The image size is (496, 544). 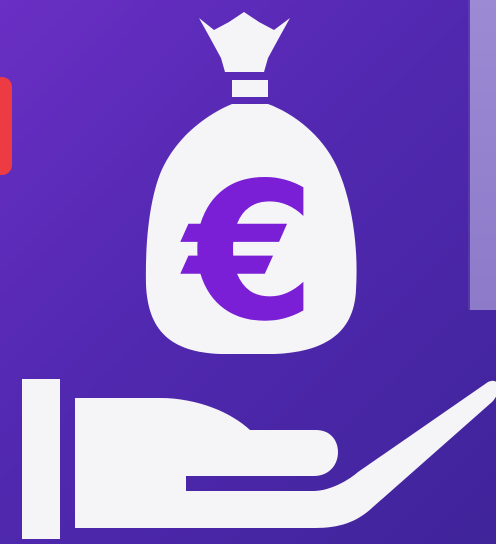 I want to click on euro-symbol: €, so click(x=248, y=252).